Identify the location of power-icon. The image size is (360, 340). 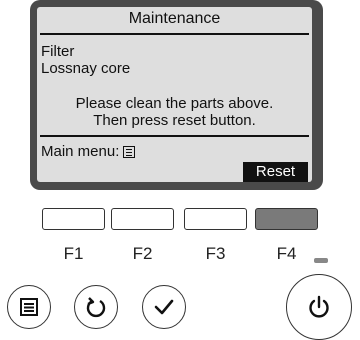
(319, 306).